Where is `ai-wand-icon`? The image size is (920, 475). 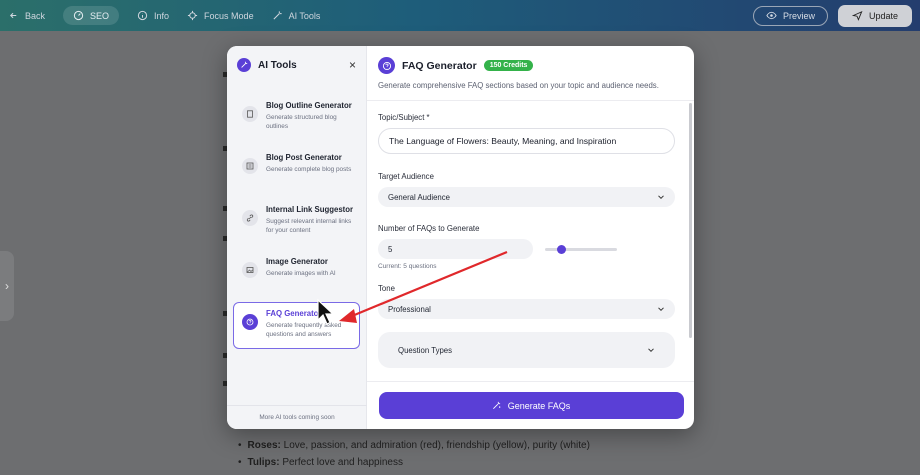
ai-wand-icon is located at coordinates (244, 65).